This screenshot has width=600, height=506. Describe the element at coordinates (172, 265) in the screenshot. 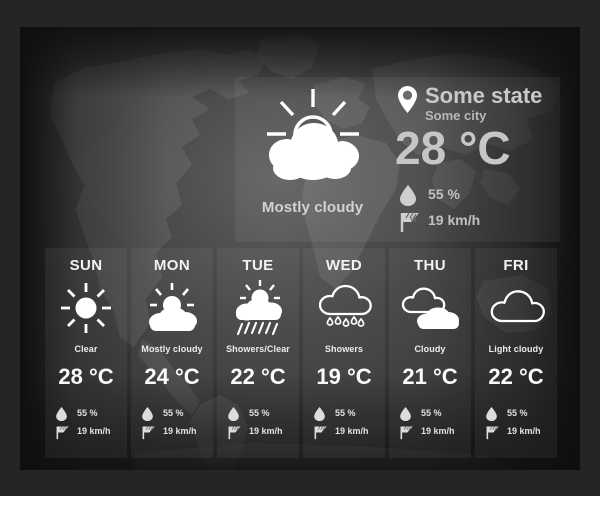

I see `forecast-day-label: MON` at that location.